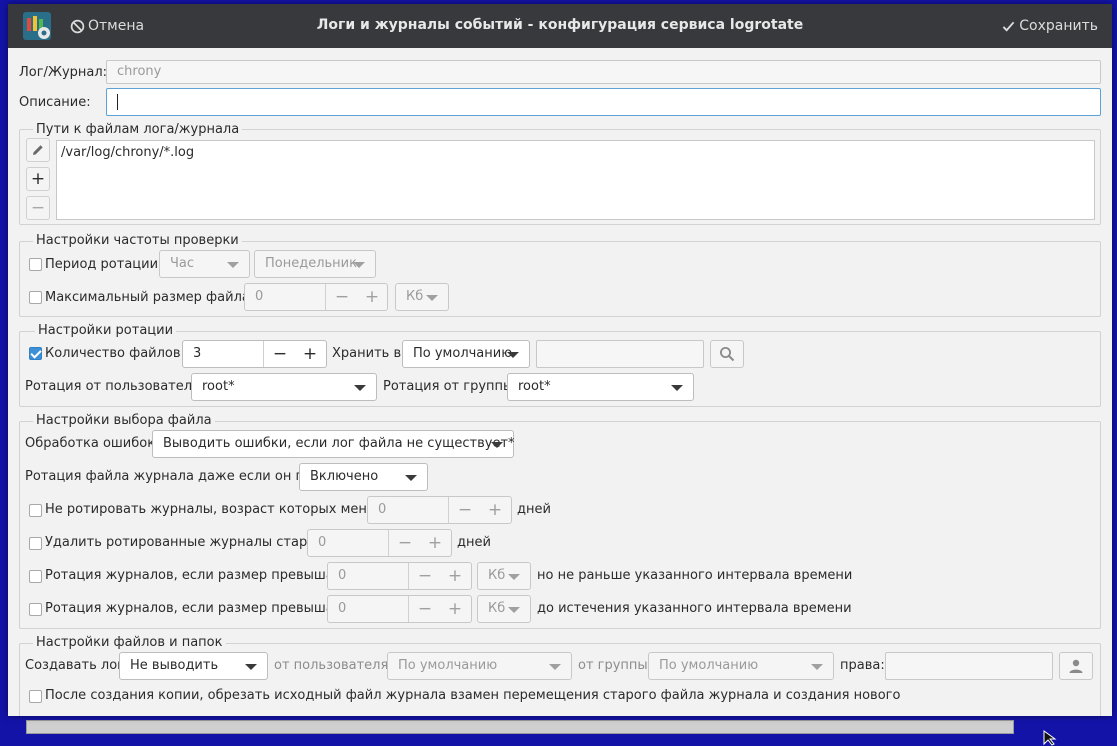 This screenshot has width=1117, height=746. I want to click on rotation-period-unit-select: Час, so click(204, 264).